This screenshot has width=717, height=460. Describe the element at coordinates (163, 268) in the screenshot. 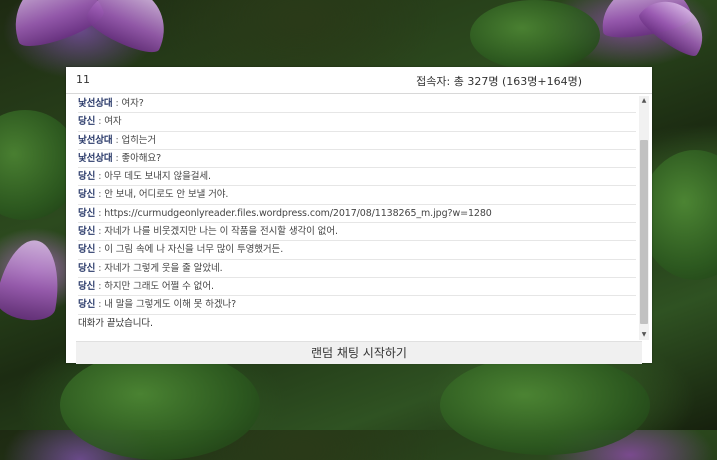

I see `message-text: 자네가 그렇게 웃을 줄 알았네.` at that location.